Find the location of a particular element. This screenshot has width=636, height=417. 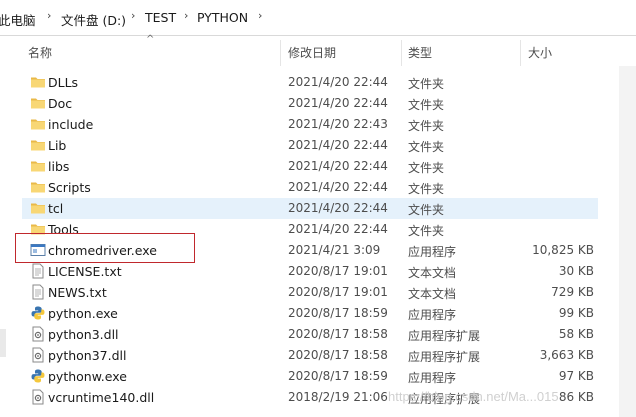

file-row: LICENSE.txt 2020/8/17 19:01 文本文档 30 KB is located at coordinates (310, 271).